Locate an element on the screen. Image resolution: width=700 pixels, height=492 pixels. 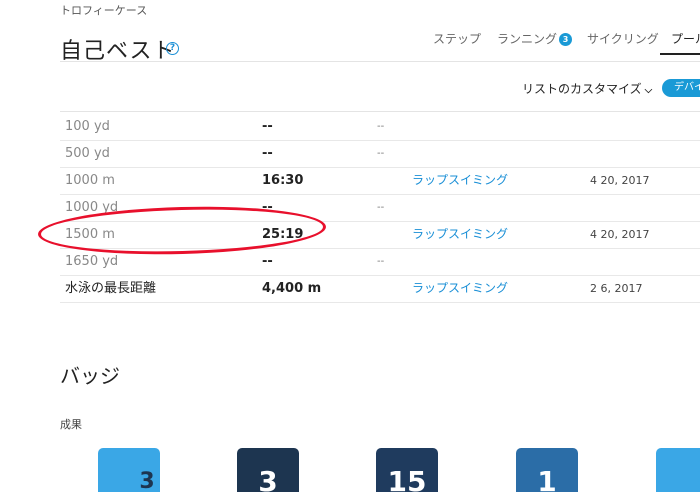
table-row: 1000 yd -- -- is located at coordinates (380, 208).